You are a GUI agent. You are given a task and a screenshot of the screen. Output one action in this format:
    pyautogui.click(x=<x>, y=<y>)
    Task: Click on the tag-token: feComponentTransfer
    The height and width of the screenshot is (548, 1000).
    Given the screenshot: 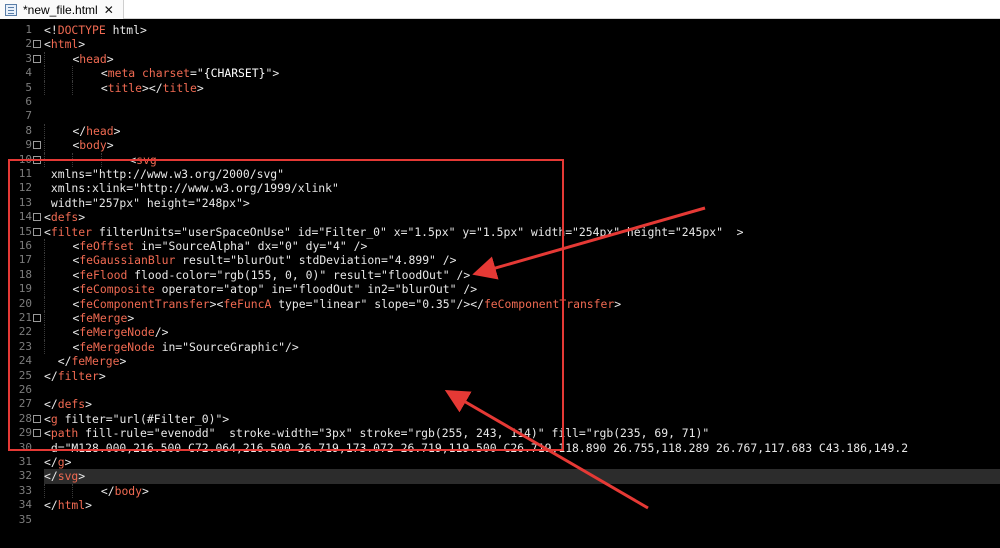 What is the action you would take?
    pyautogui.click(x=549, y=303)
    